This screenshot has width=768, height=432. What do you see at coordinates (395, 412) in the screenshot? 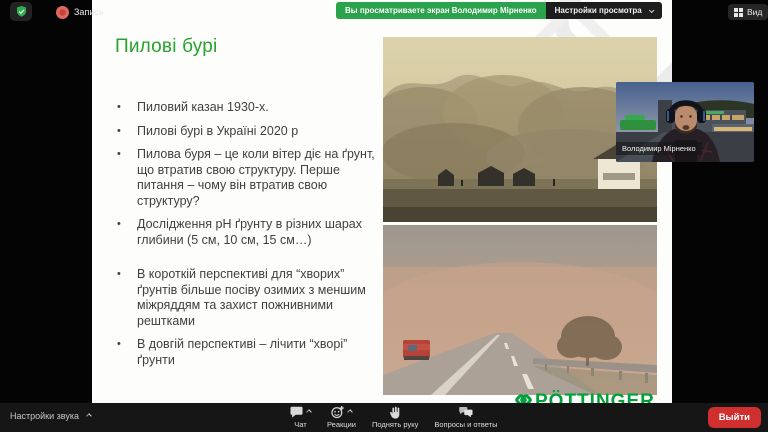
I see `raised-hand-icon` at bounding box center [395, 412].